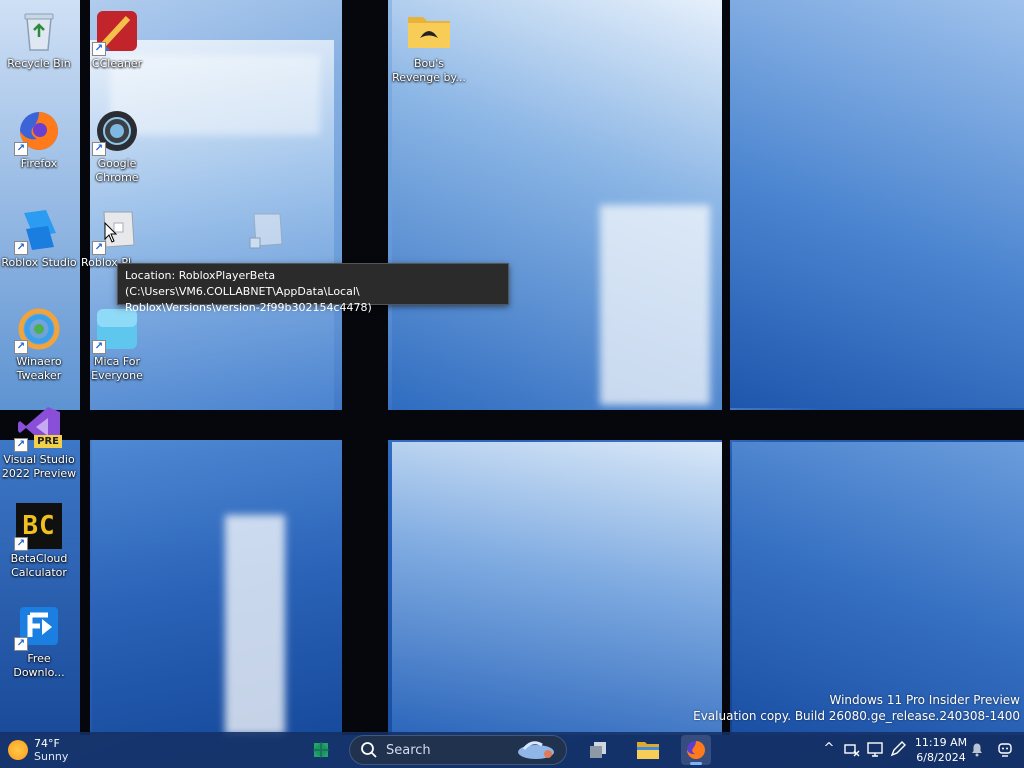 The width and height of the screenshot is (1024, 768). I want to click on firefox-icon: ↗, so click(38, 132).